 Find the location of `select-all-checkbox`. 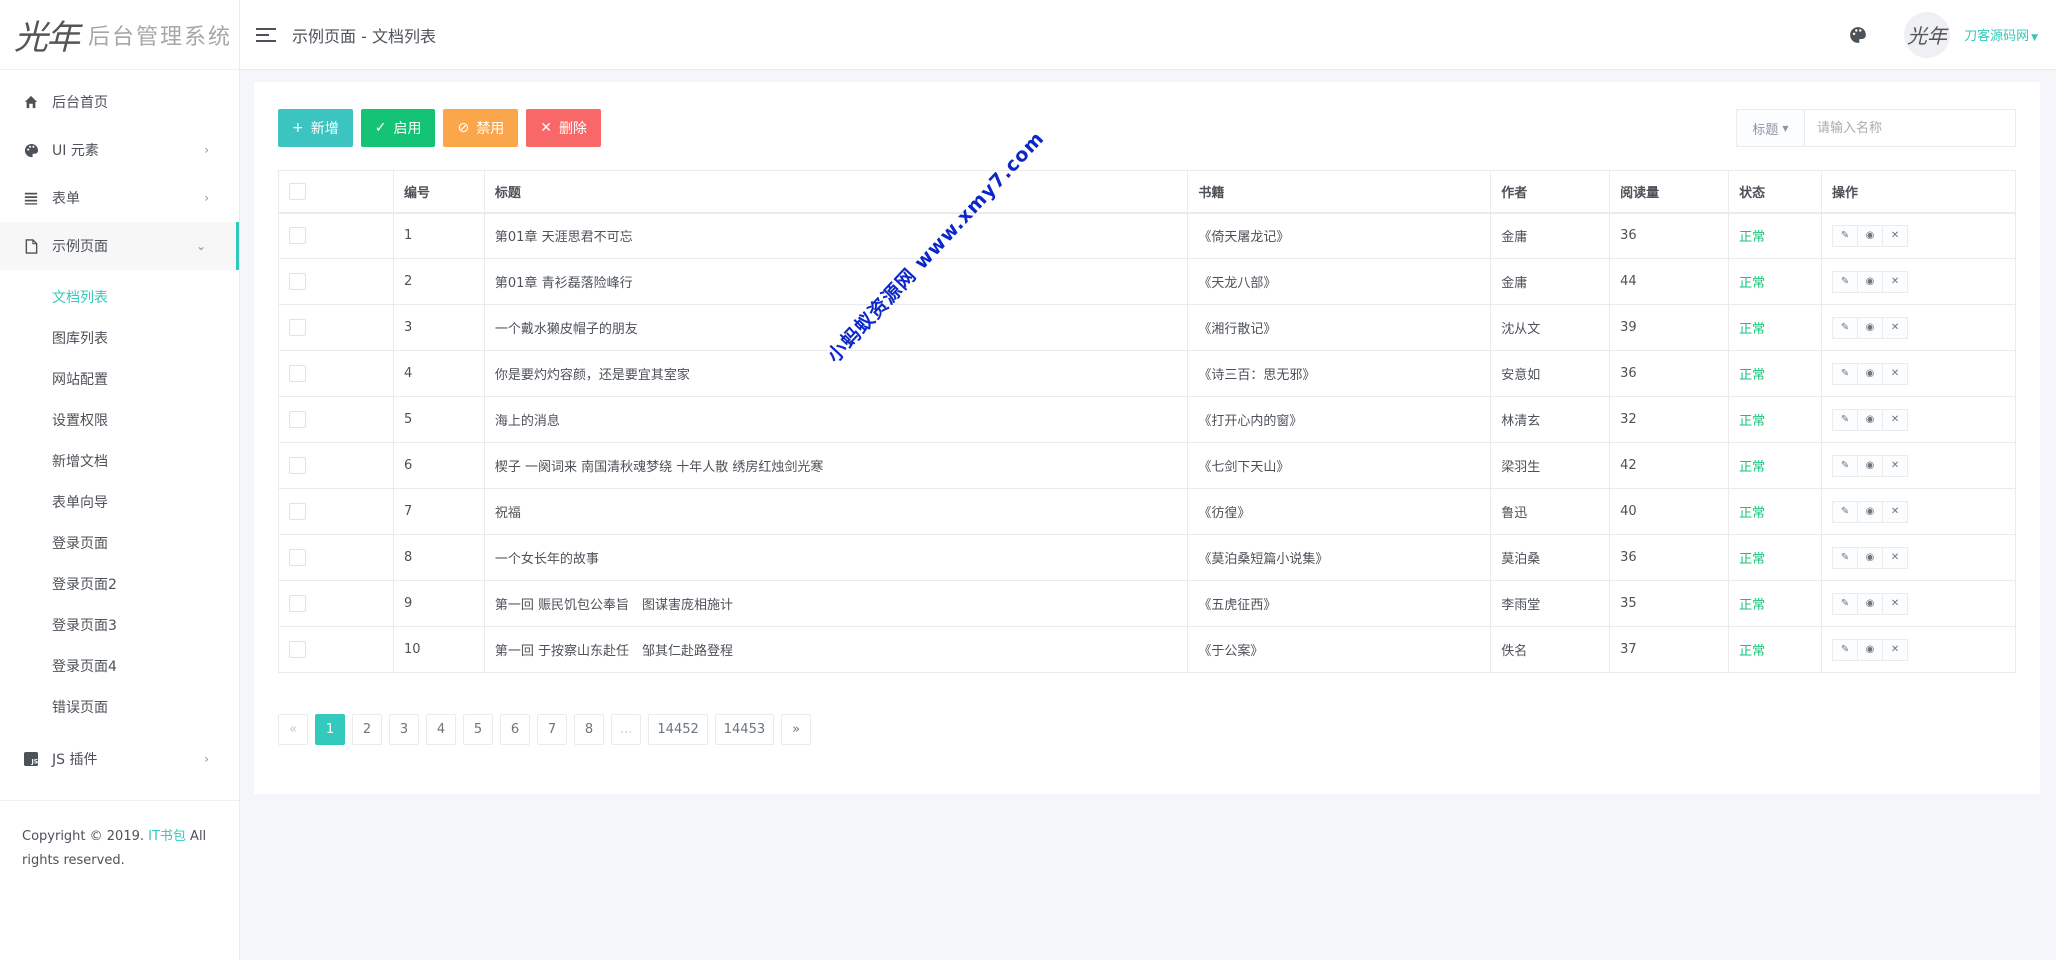

select-all-checkbox is located at coordinates (297, 191).